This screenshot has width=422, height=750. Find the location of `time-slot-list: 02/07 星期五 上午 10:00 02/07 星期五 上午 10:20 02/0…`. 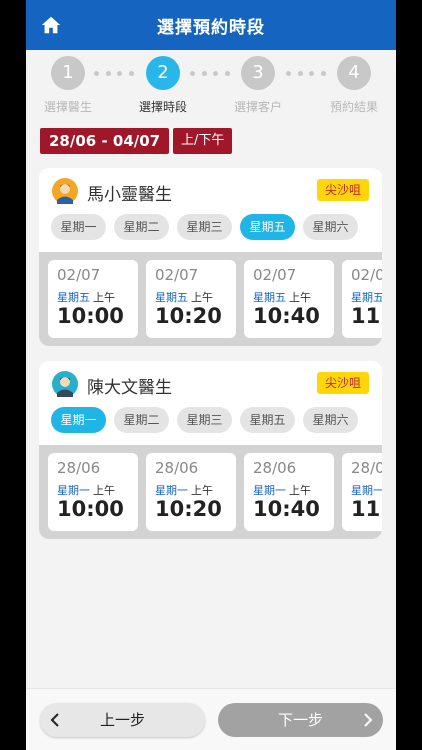

time-slot-list: 02/07 星期五 上午 10:00 02/07 星期五 上午 10:20 02/0… is located at coordinates (210, 299).